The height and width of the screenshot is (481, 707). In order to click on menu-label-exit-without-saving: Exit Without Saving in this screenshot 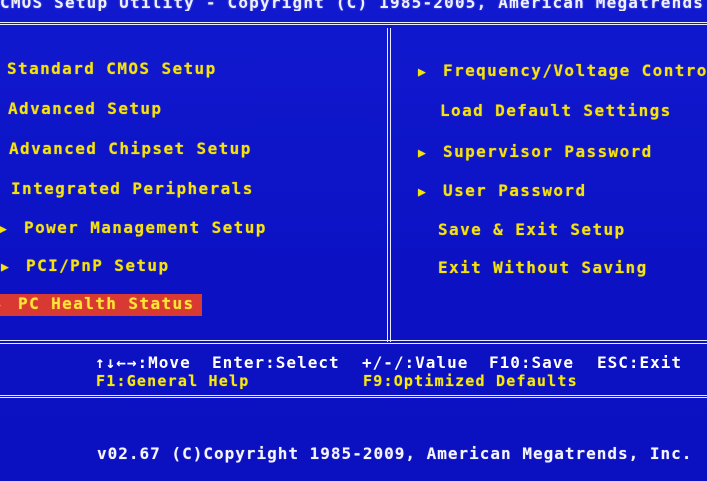, I will do `click(543, 267)`.